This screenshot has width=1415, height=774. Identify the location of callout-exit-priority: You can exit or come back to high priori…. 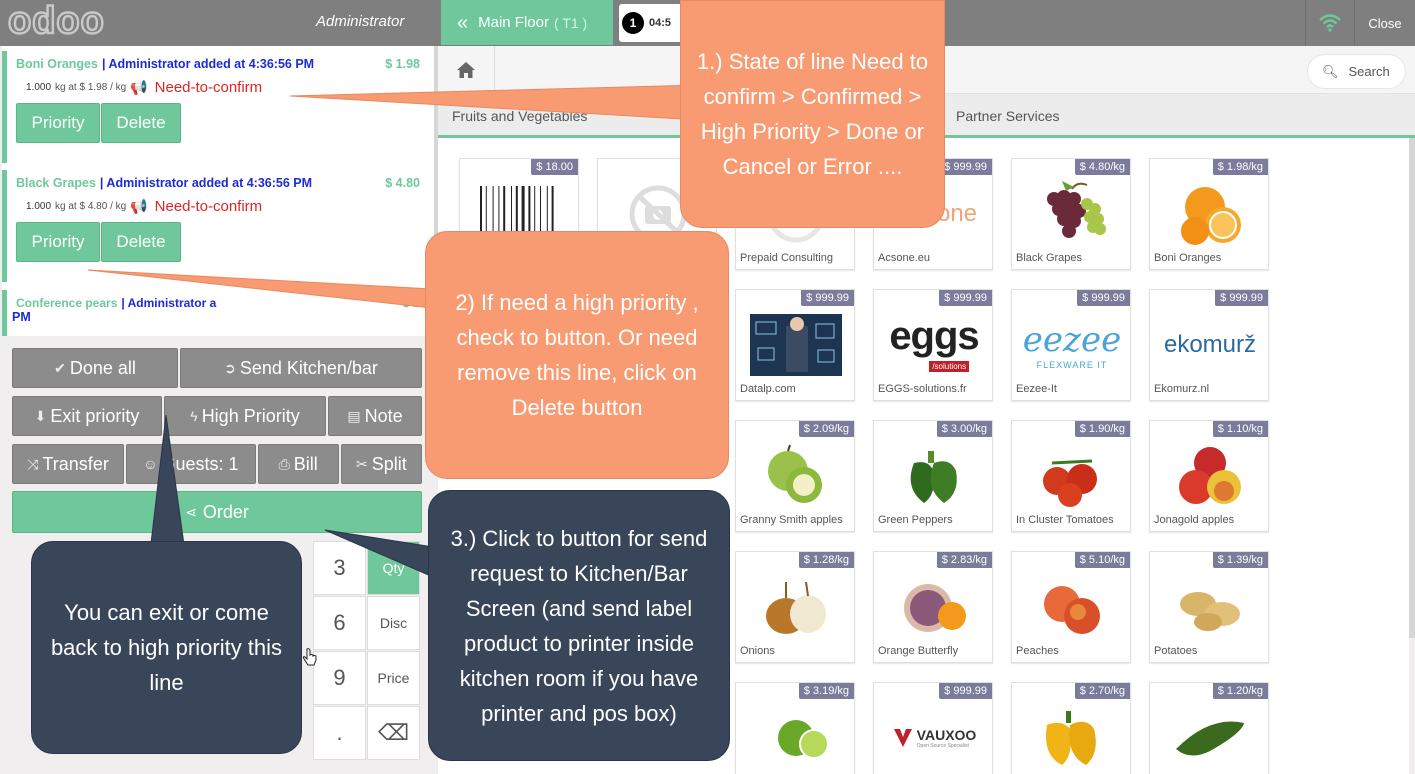
(166, 647).